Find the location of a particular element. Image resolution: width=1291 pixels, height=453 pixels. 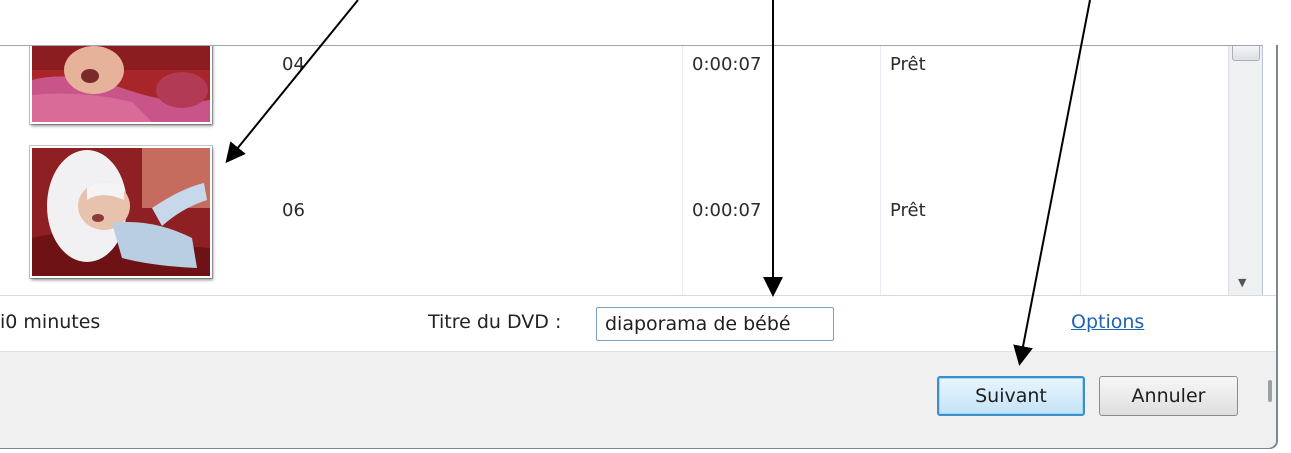

total-duration-text: i0 minutes is located at coordinates (50, 322).